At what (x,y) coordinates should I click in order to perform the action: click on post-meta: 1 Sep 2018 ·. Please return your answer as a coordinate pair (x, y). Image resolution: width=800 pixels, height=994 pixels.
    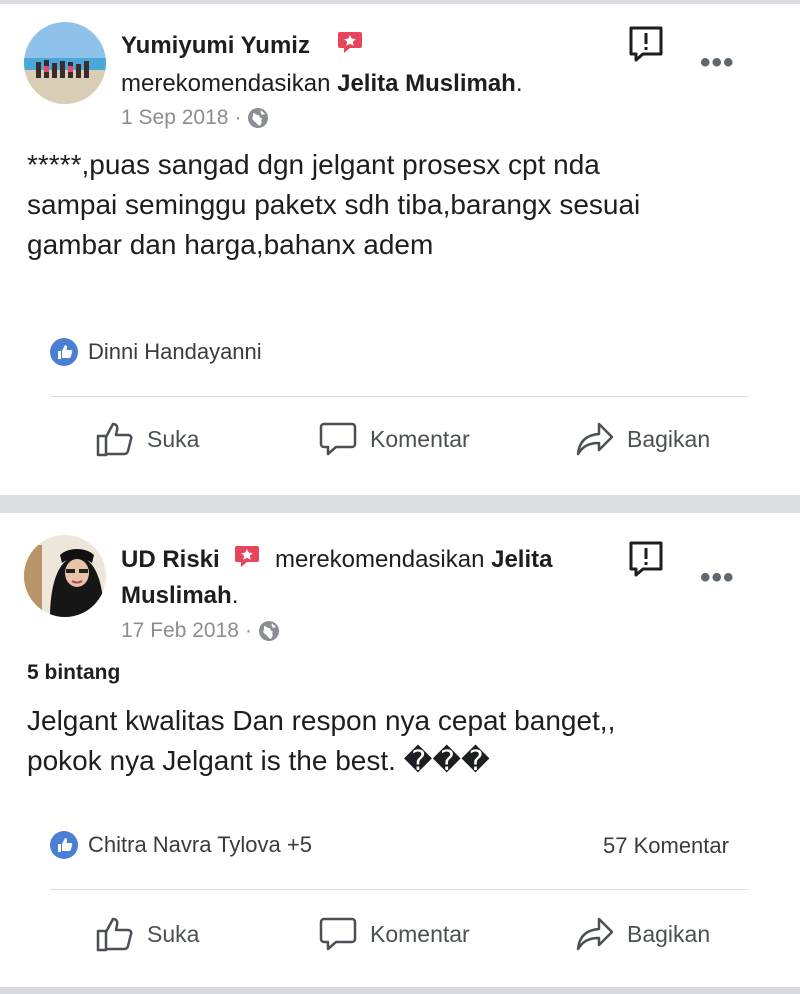
    Looking at the image, I should click on (195, 118).